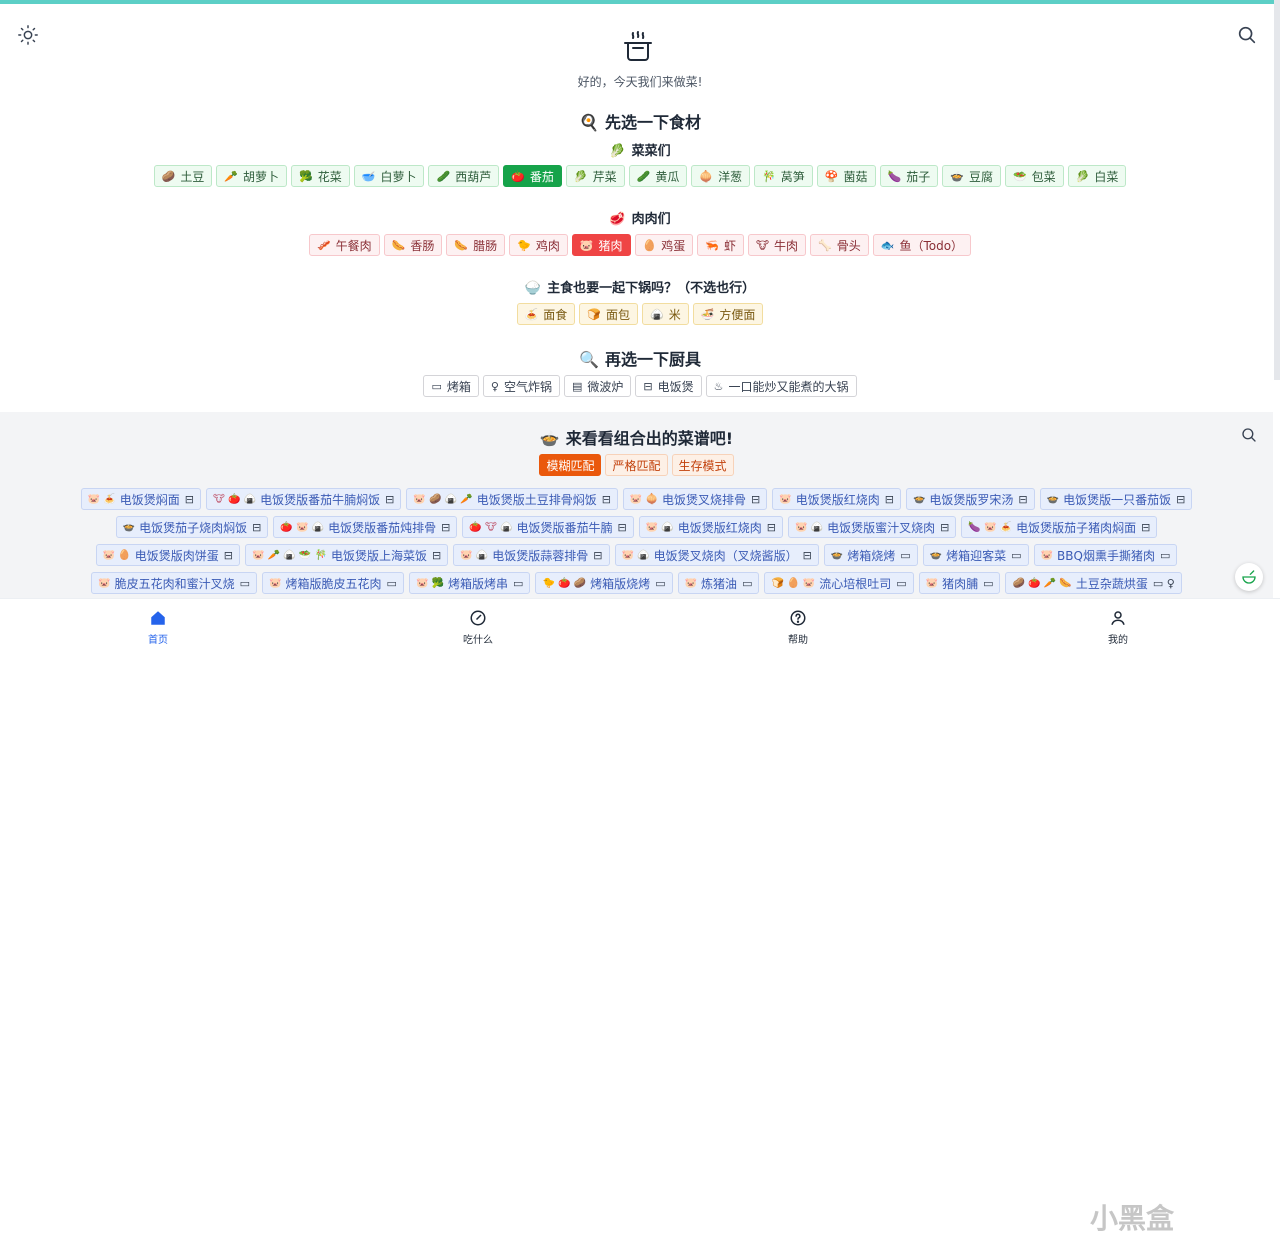  What do you see at coordinates (521, 386) in the screenshot?
I see `tool-tag: ♀ 空气炸锅` at bounding box center [521, 386].